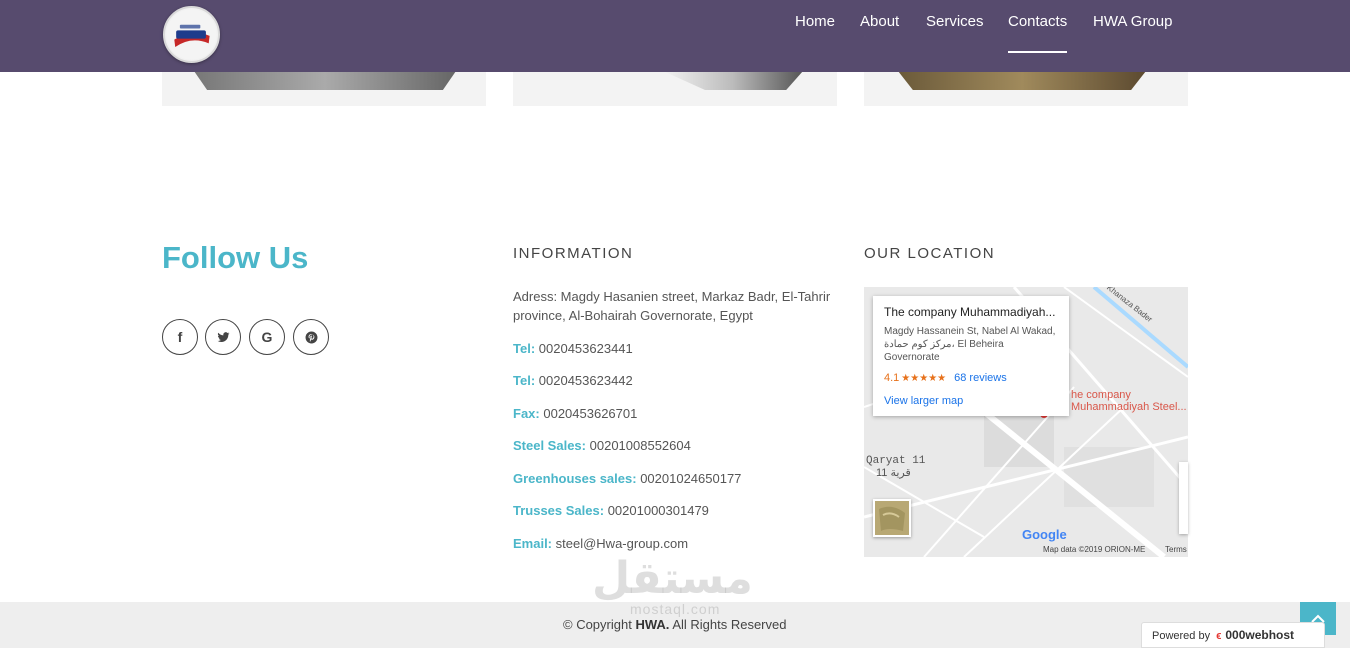  Describe the element at coordinates (1219, 636) in the screenshot. I see `webhost-logo-icon: ϵ` at that location.